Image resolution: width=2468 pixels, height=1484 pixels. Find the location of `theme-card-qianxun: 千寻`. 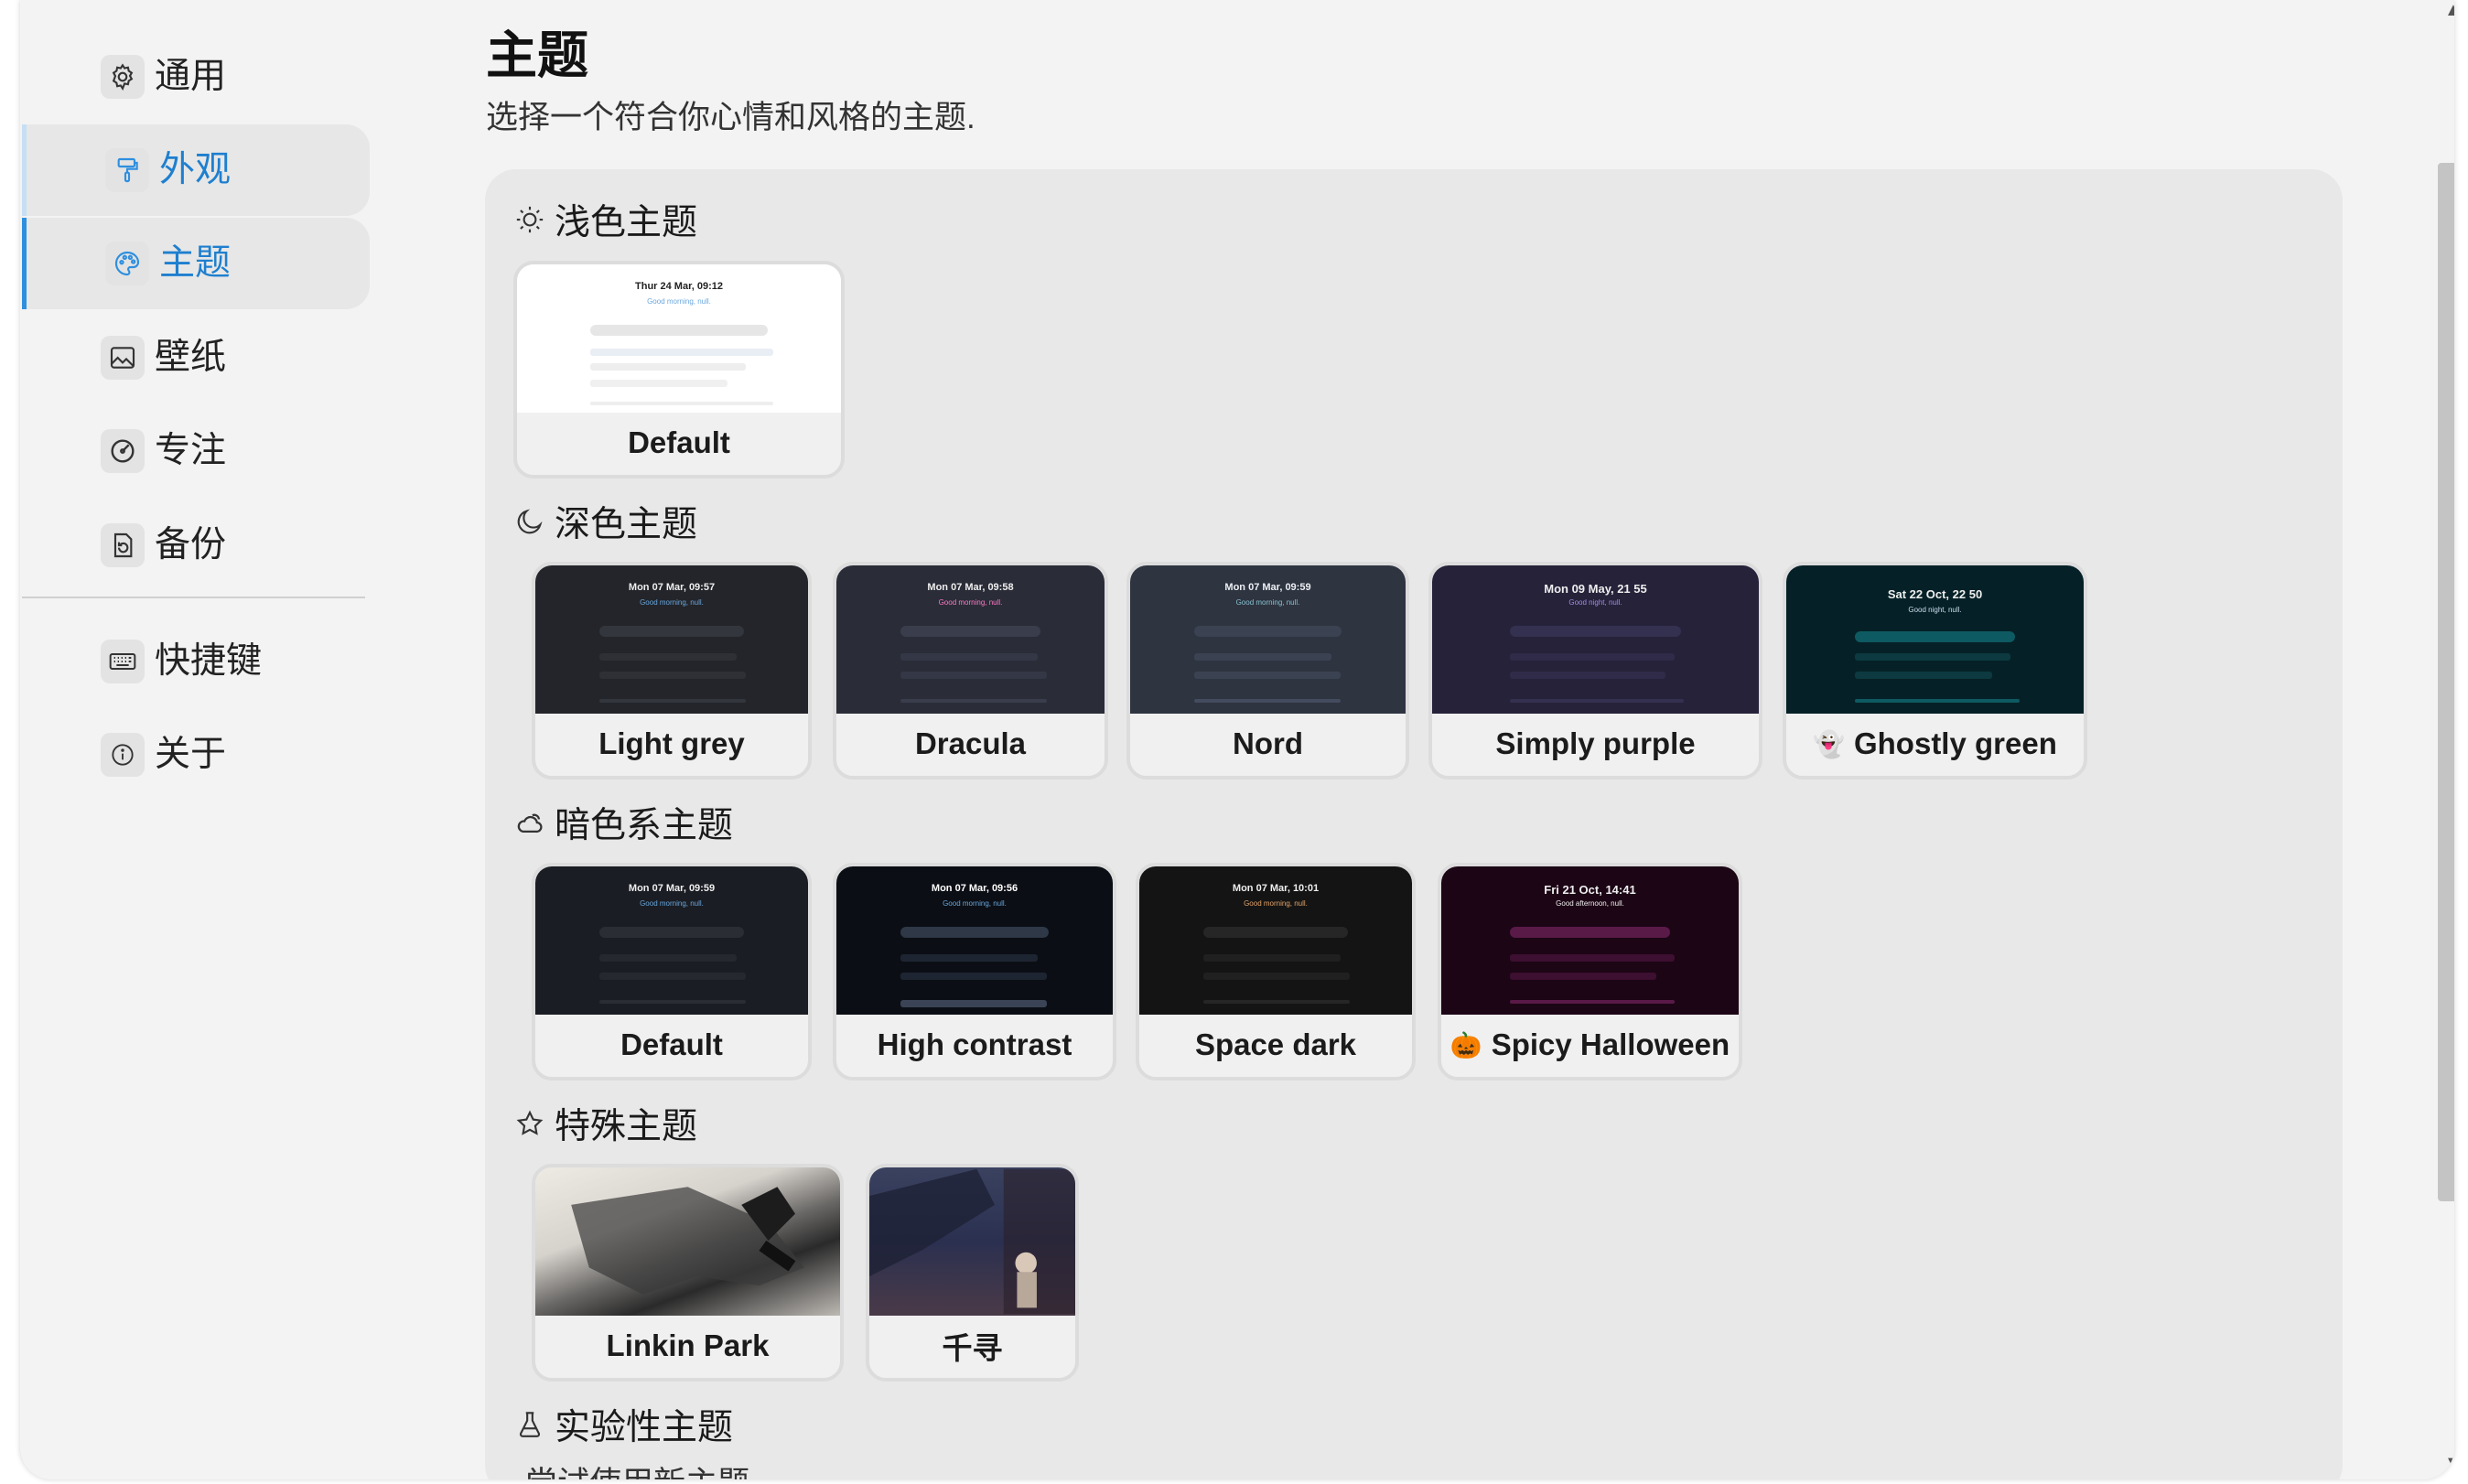

theme-card-qianxun: 千寻 is located at coordinates (972, 1273).